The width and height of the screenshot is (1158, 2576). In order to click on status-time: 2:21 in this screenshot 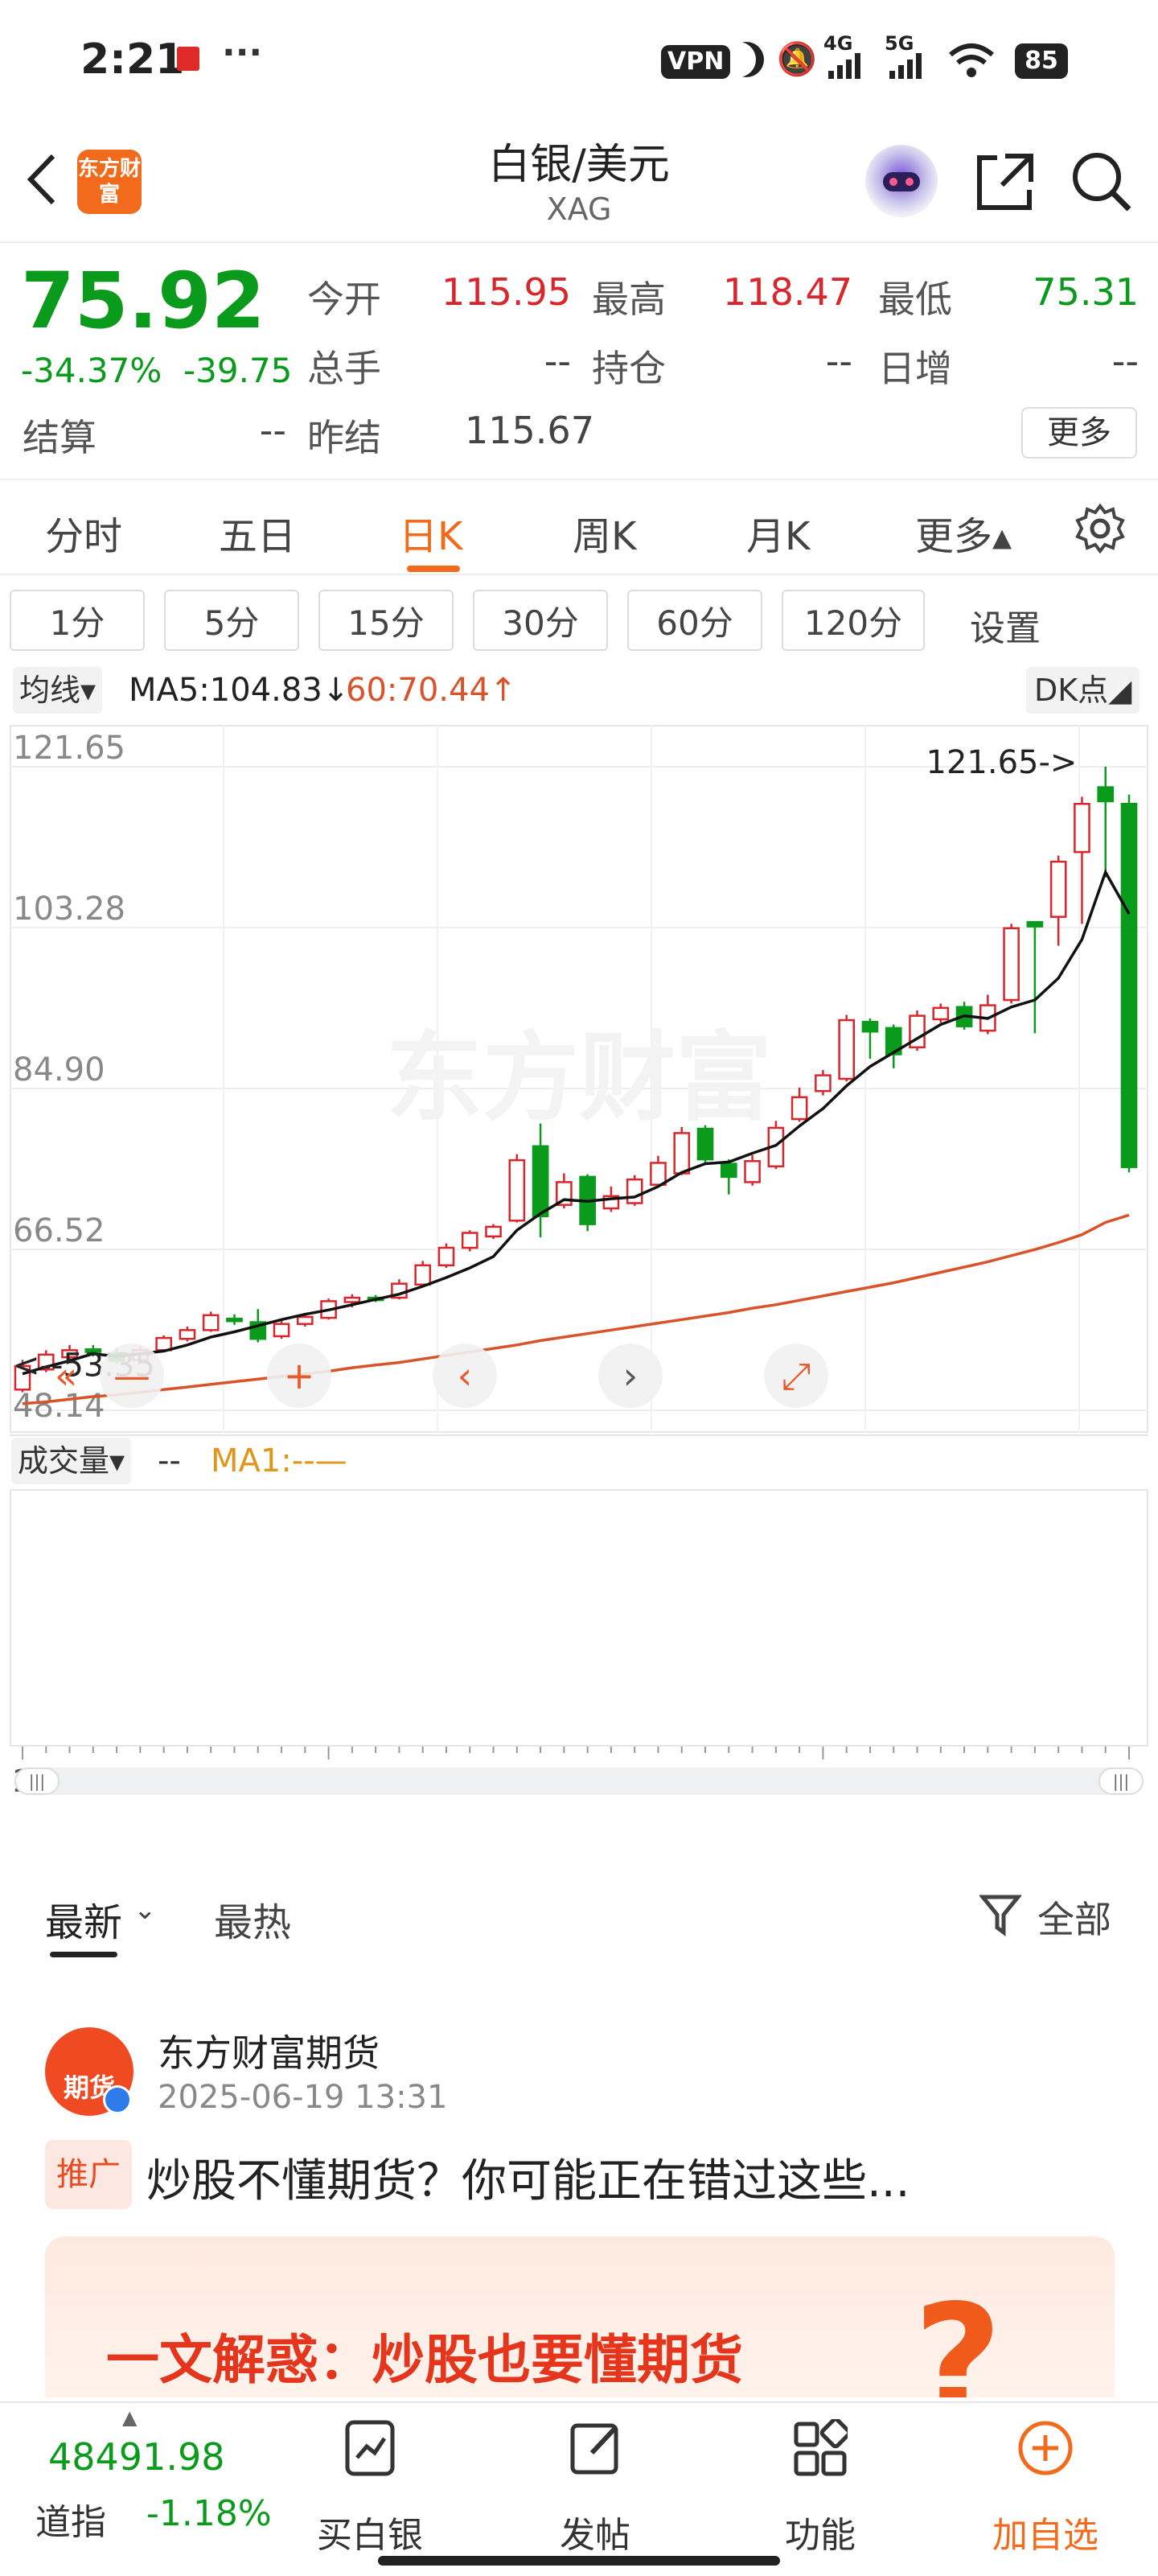, I will do `click(132, 59)`.